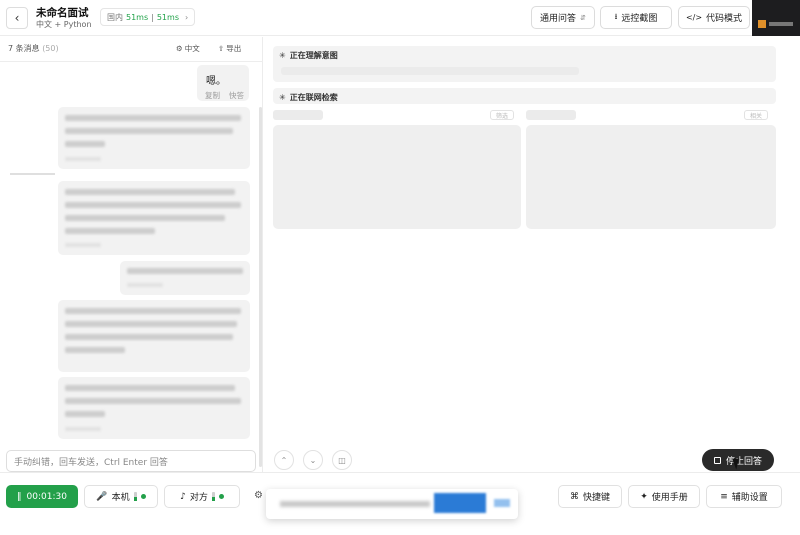 The height and width of the screenshot is (535, 800). I want to click on latency-indicator: 国内 51ms | 51ms ›, so click(148, 17).